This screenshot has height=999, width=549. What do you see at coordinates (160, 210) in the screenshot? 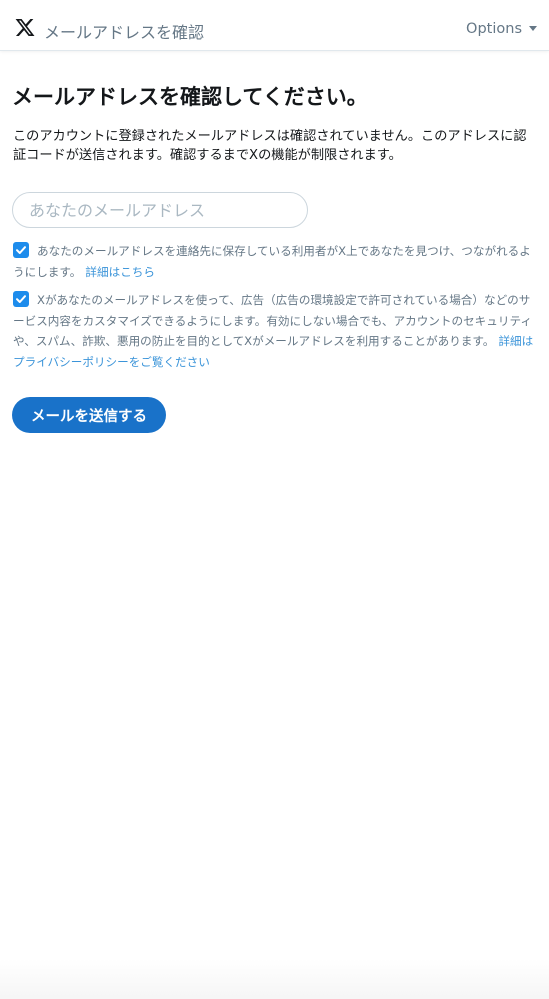
I see `email-input` at bounding box center [160, 210].